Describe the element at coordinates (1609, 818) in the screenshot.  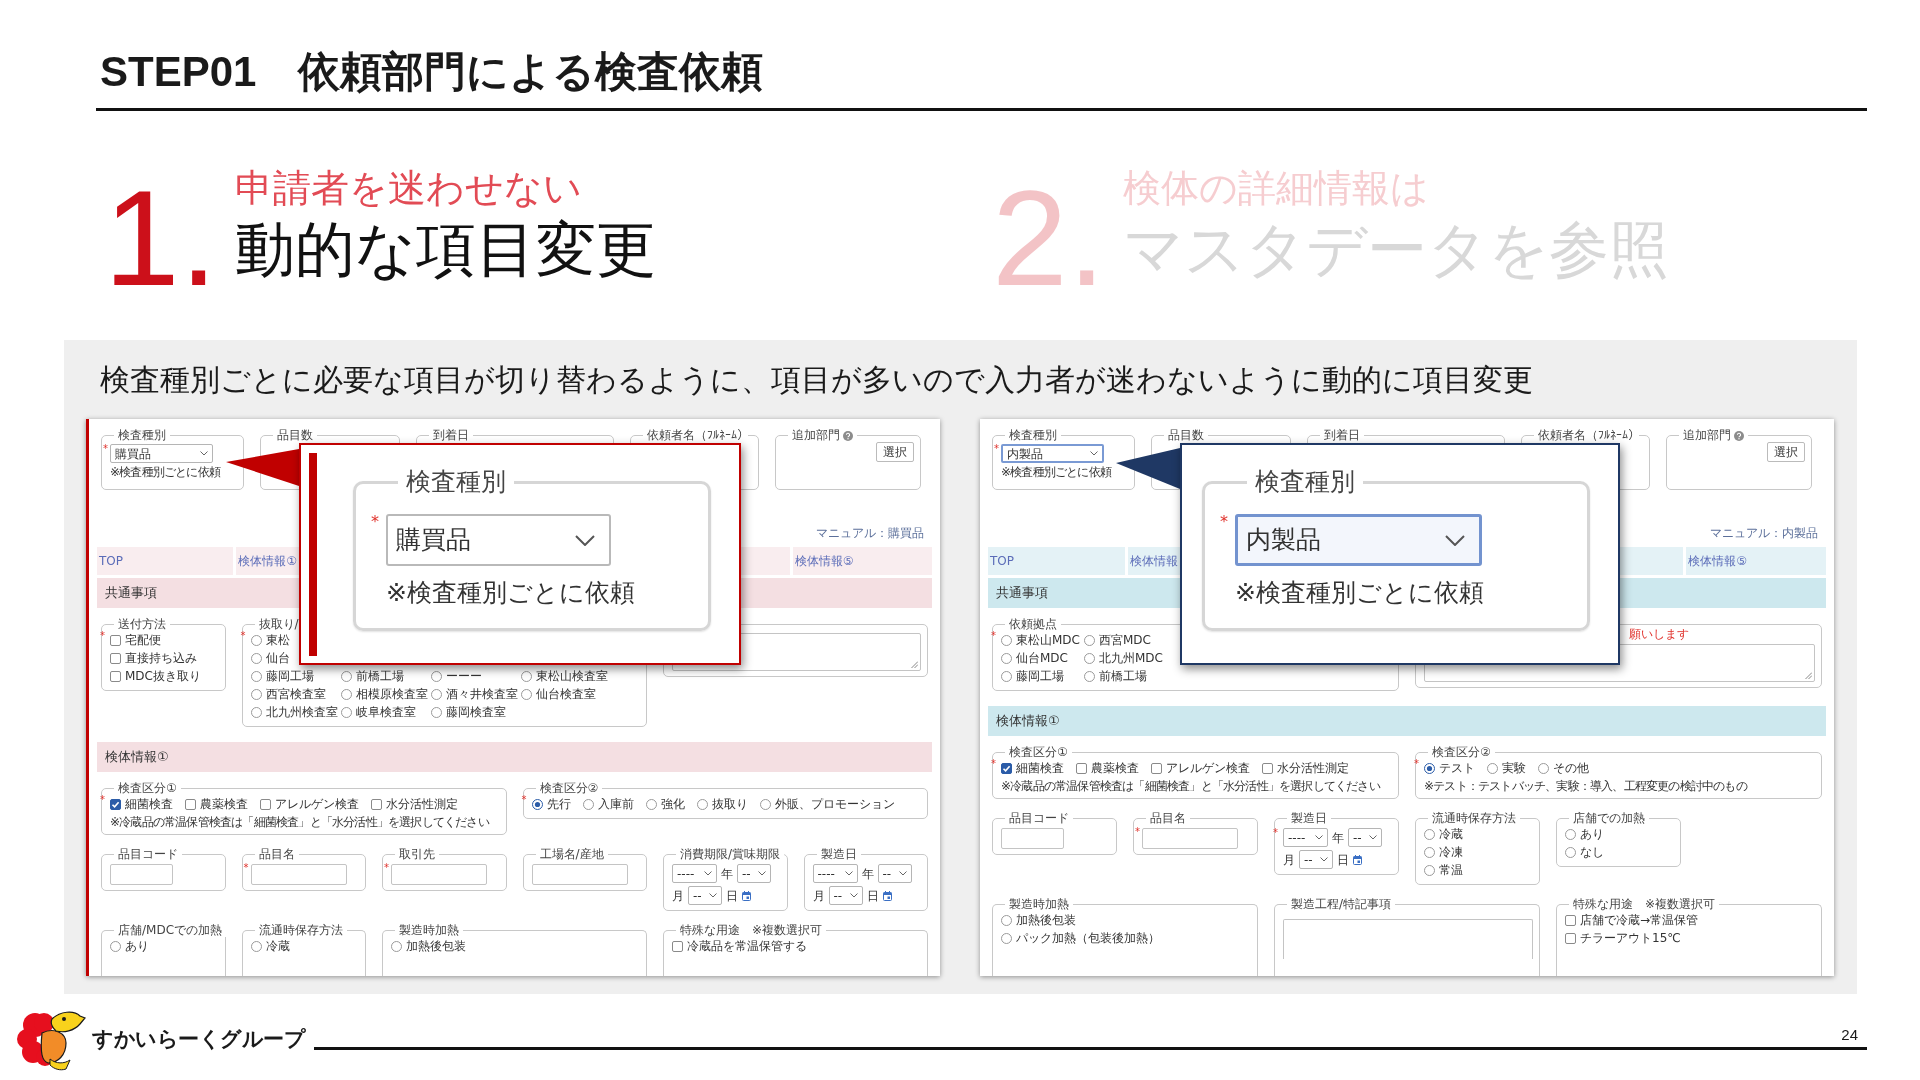
I see `field-label: 店舗での加熱` at that location.